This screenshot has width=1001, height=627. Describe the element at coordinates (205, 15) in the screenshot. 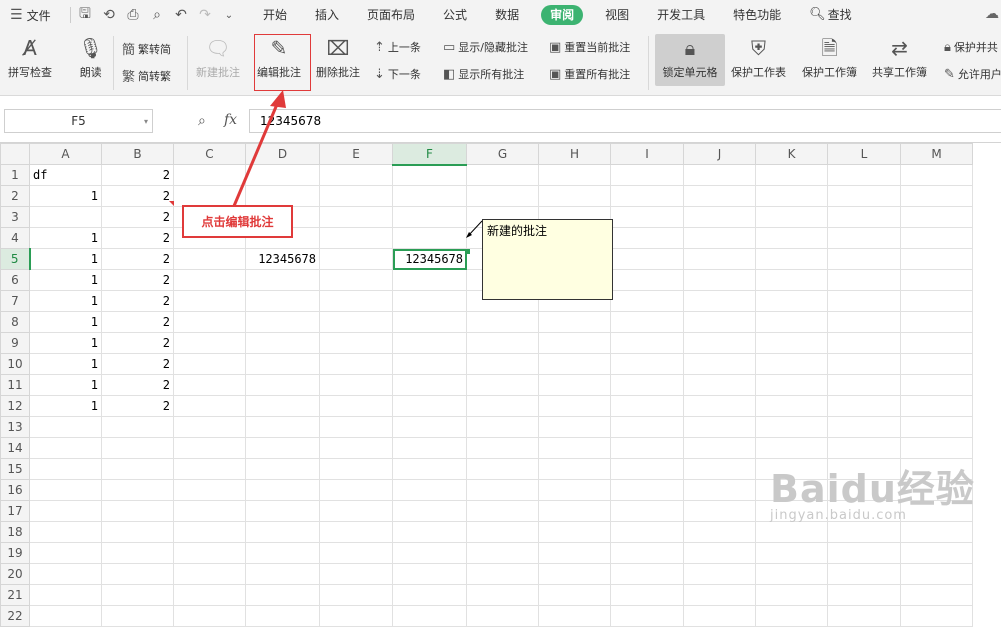

I see `redo-icon: ↷` at that location.